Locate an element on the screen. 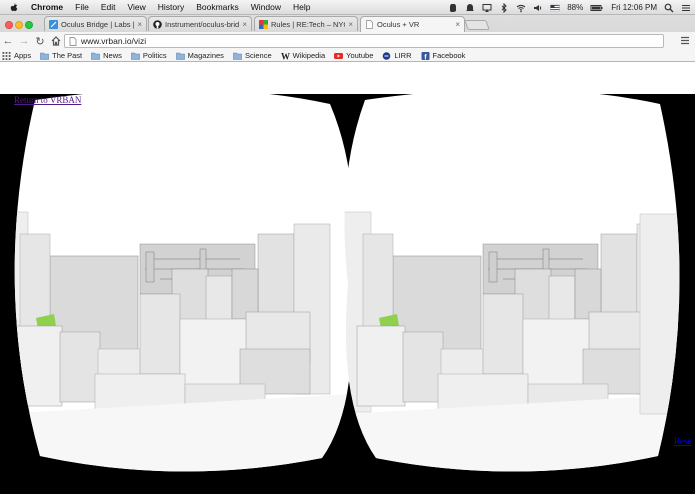  tab-oculus-bridge-labs: Oculus Bridge | Labs | Inst × is located at coordinates (95, 23).